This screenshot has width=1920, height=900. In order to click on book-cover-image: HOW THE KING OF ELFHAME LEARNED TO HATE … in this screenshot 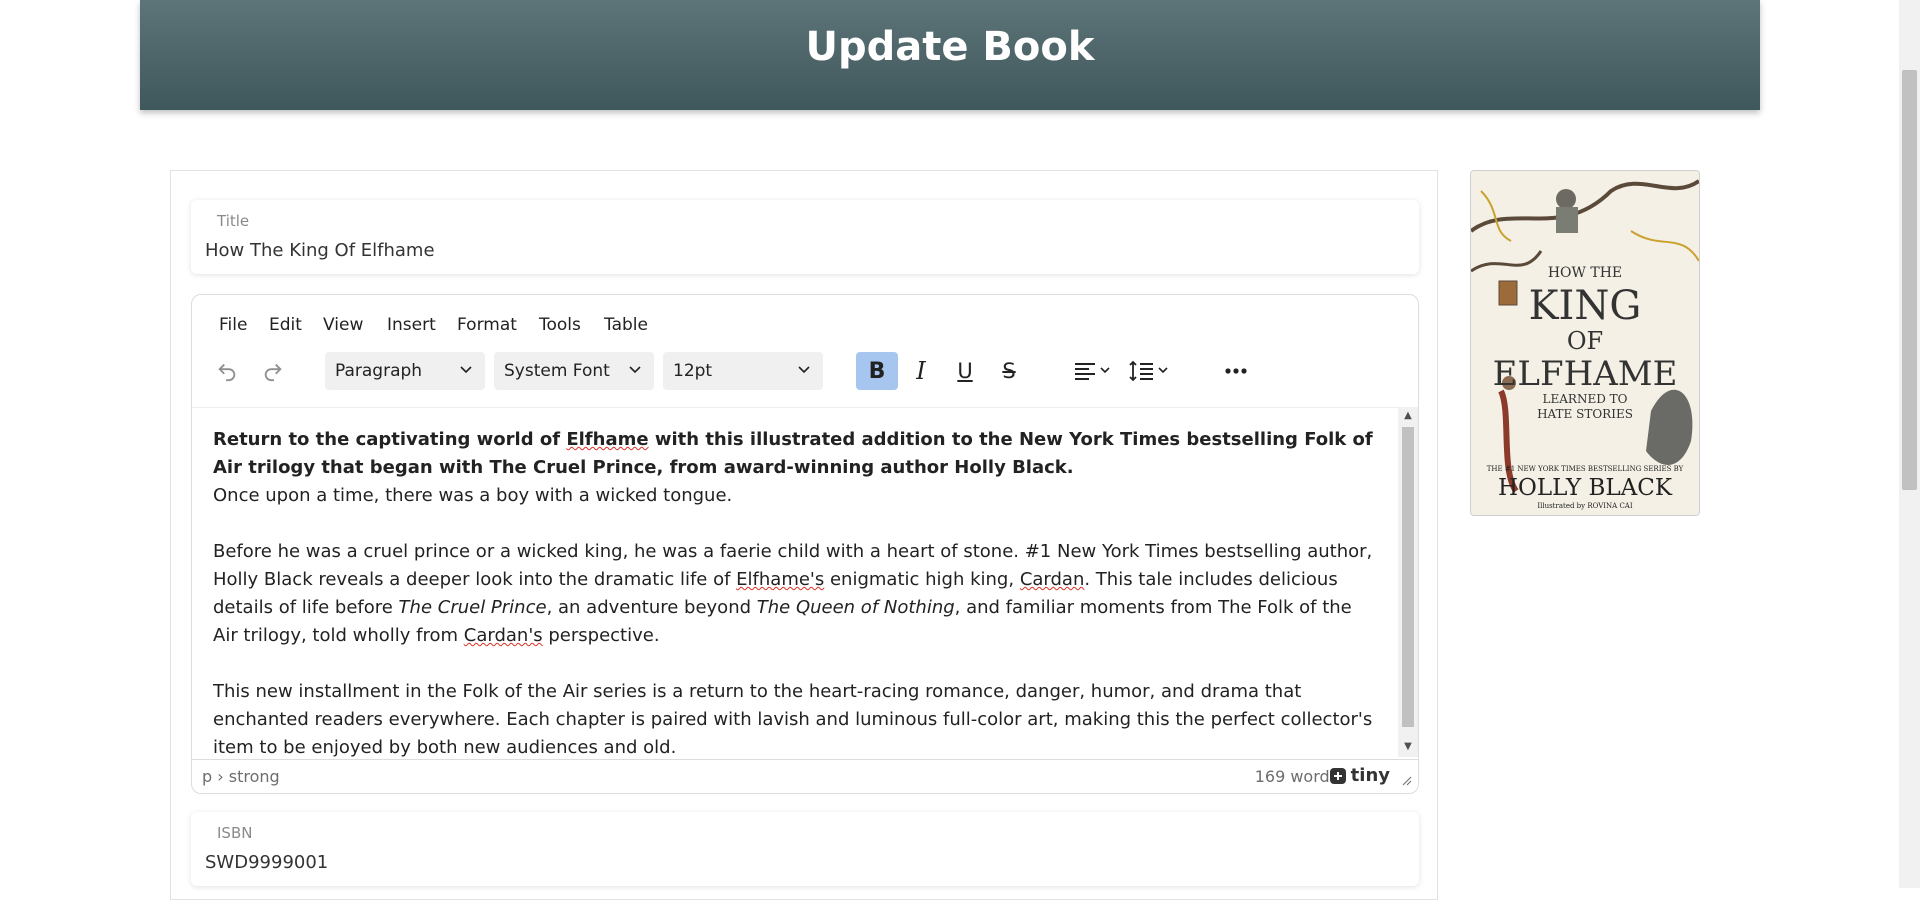, I will do `click(1585, 343)`.